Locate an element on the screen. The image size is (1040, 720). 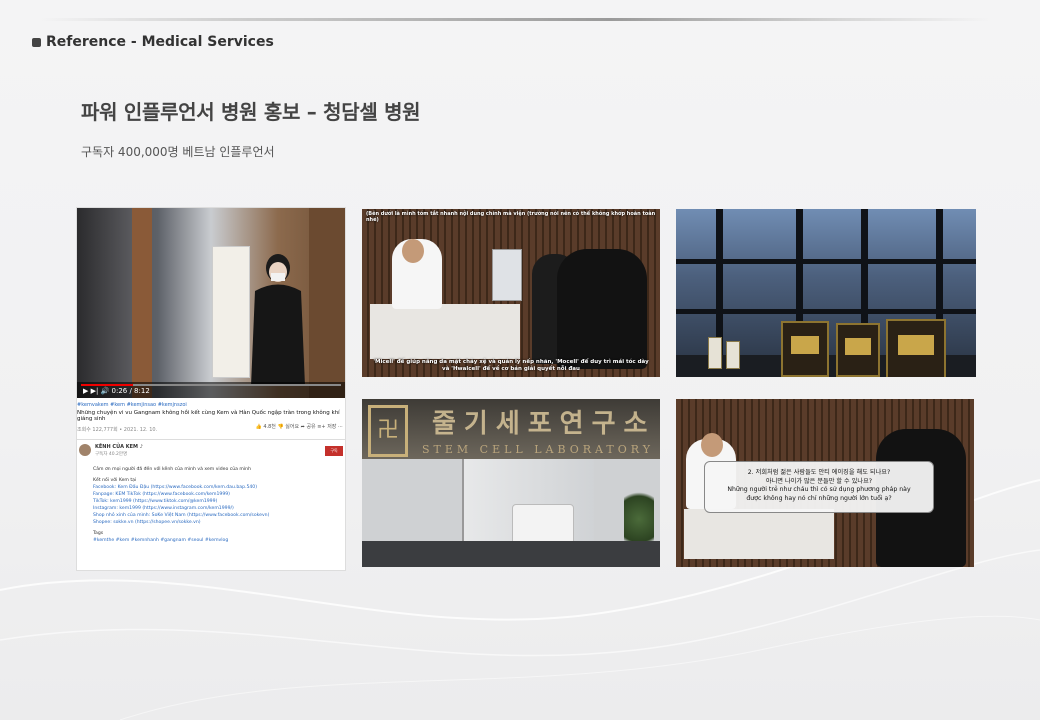
video-progress-bar is located at coordinates (211, 385).